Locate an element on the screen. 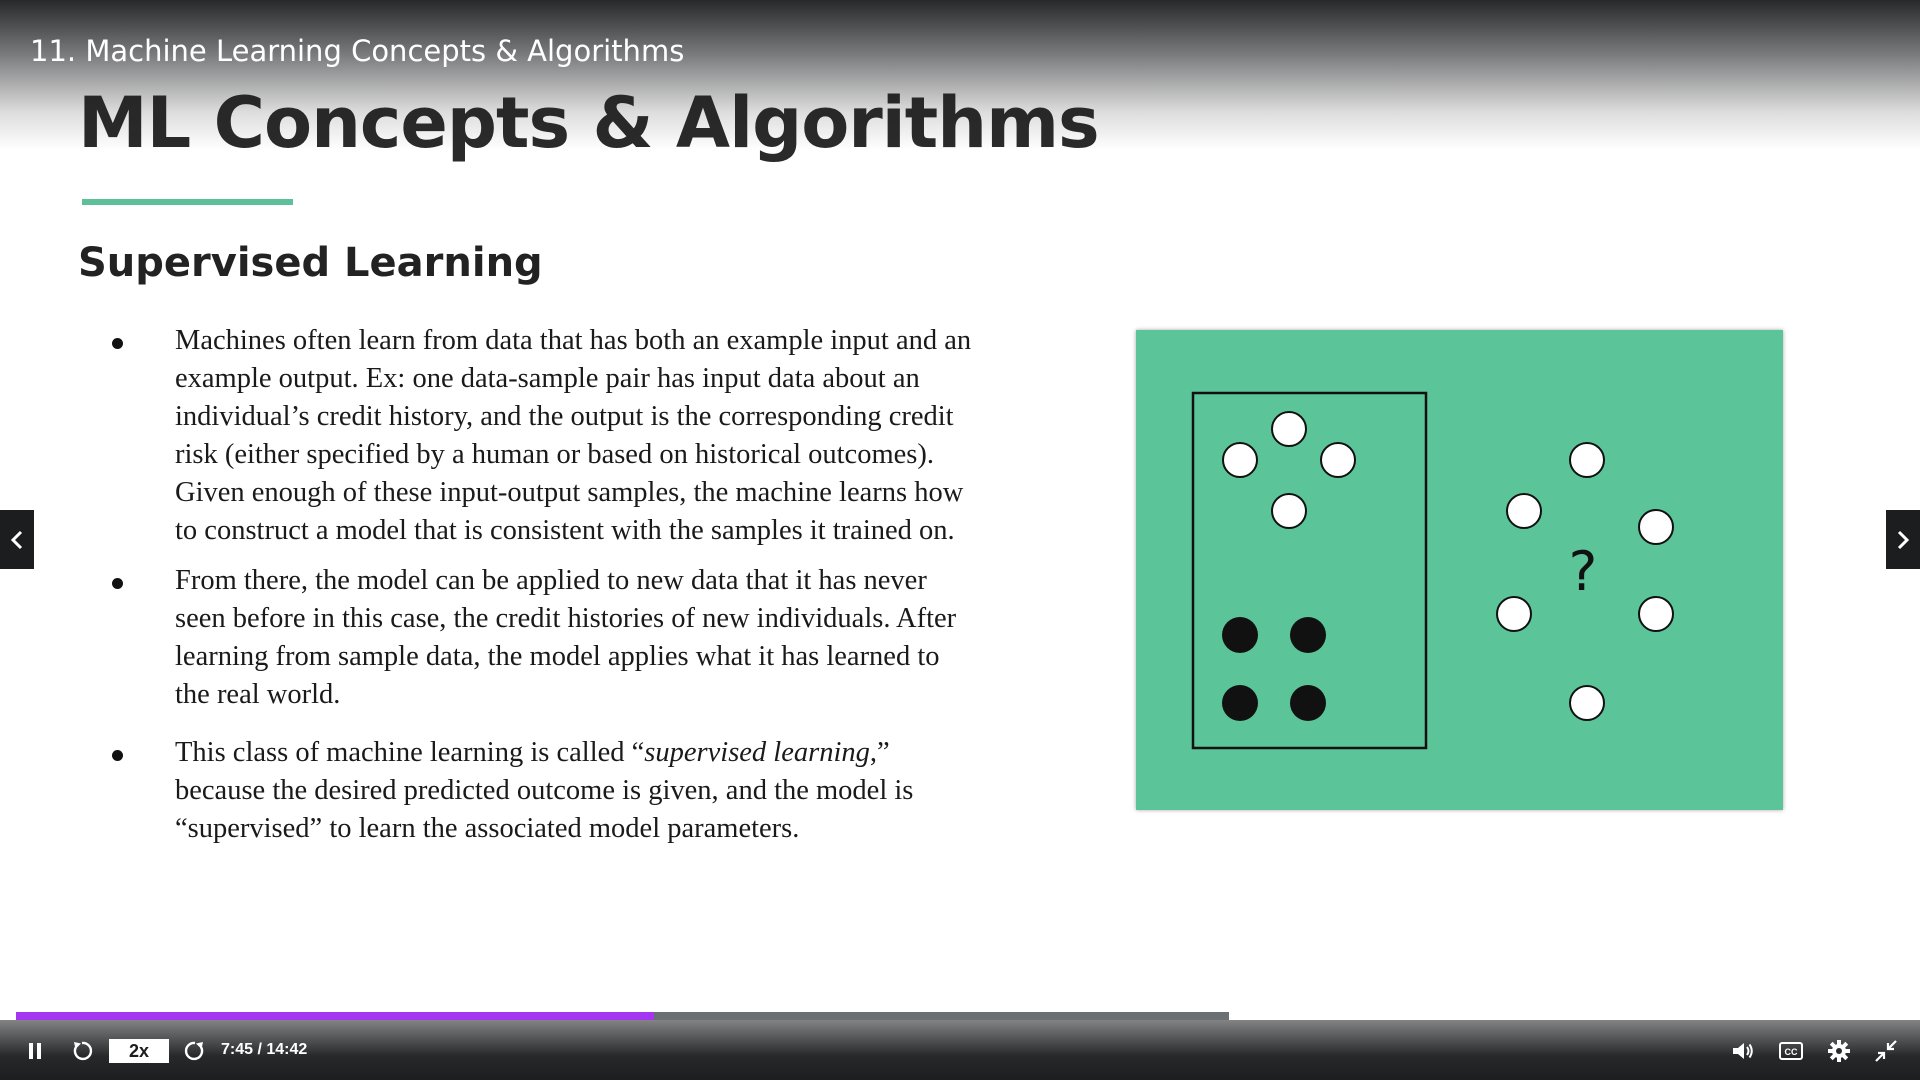 The width and height of the screenshot is (1920, 1080). chevron-left-icon is located at coordinates (16, 539).